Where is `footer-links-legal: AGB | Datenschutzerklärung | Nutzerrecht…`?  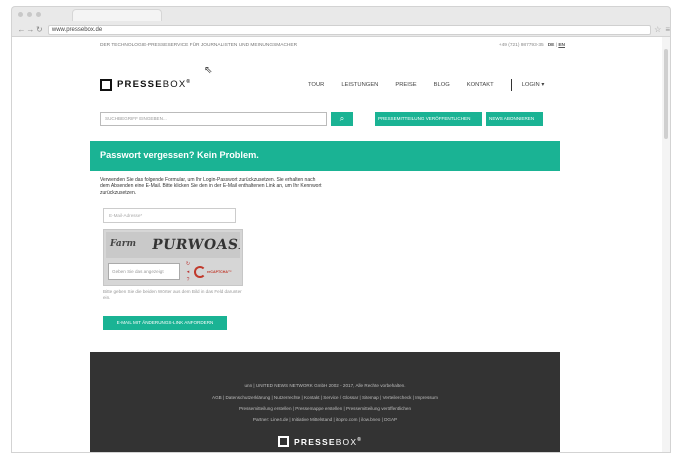
footer-links-legal: AGB | Datenschutzerklärung | Nutzerrecht… is located at coordinates (325, 397).